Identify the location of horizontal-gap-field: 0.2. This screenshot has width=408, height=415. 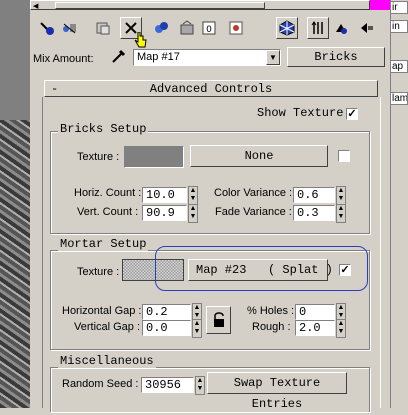
(166, 312).